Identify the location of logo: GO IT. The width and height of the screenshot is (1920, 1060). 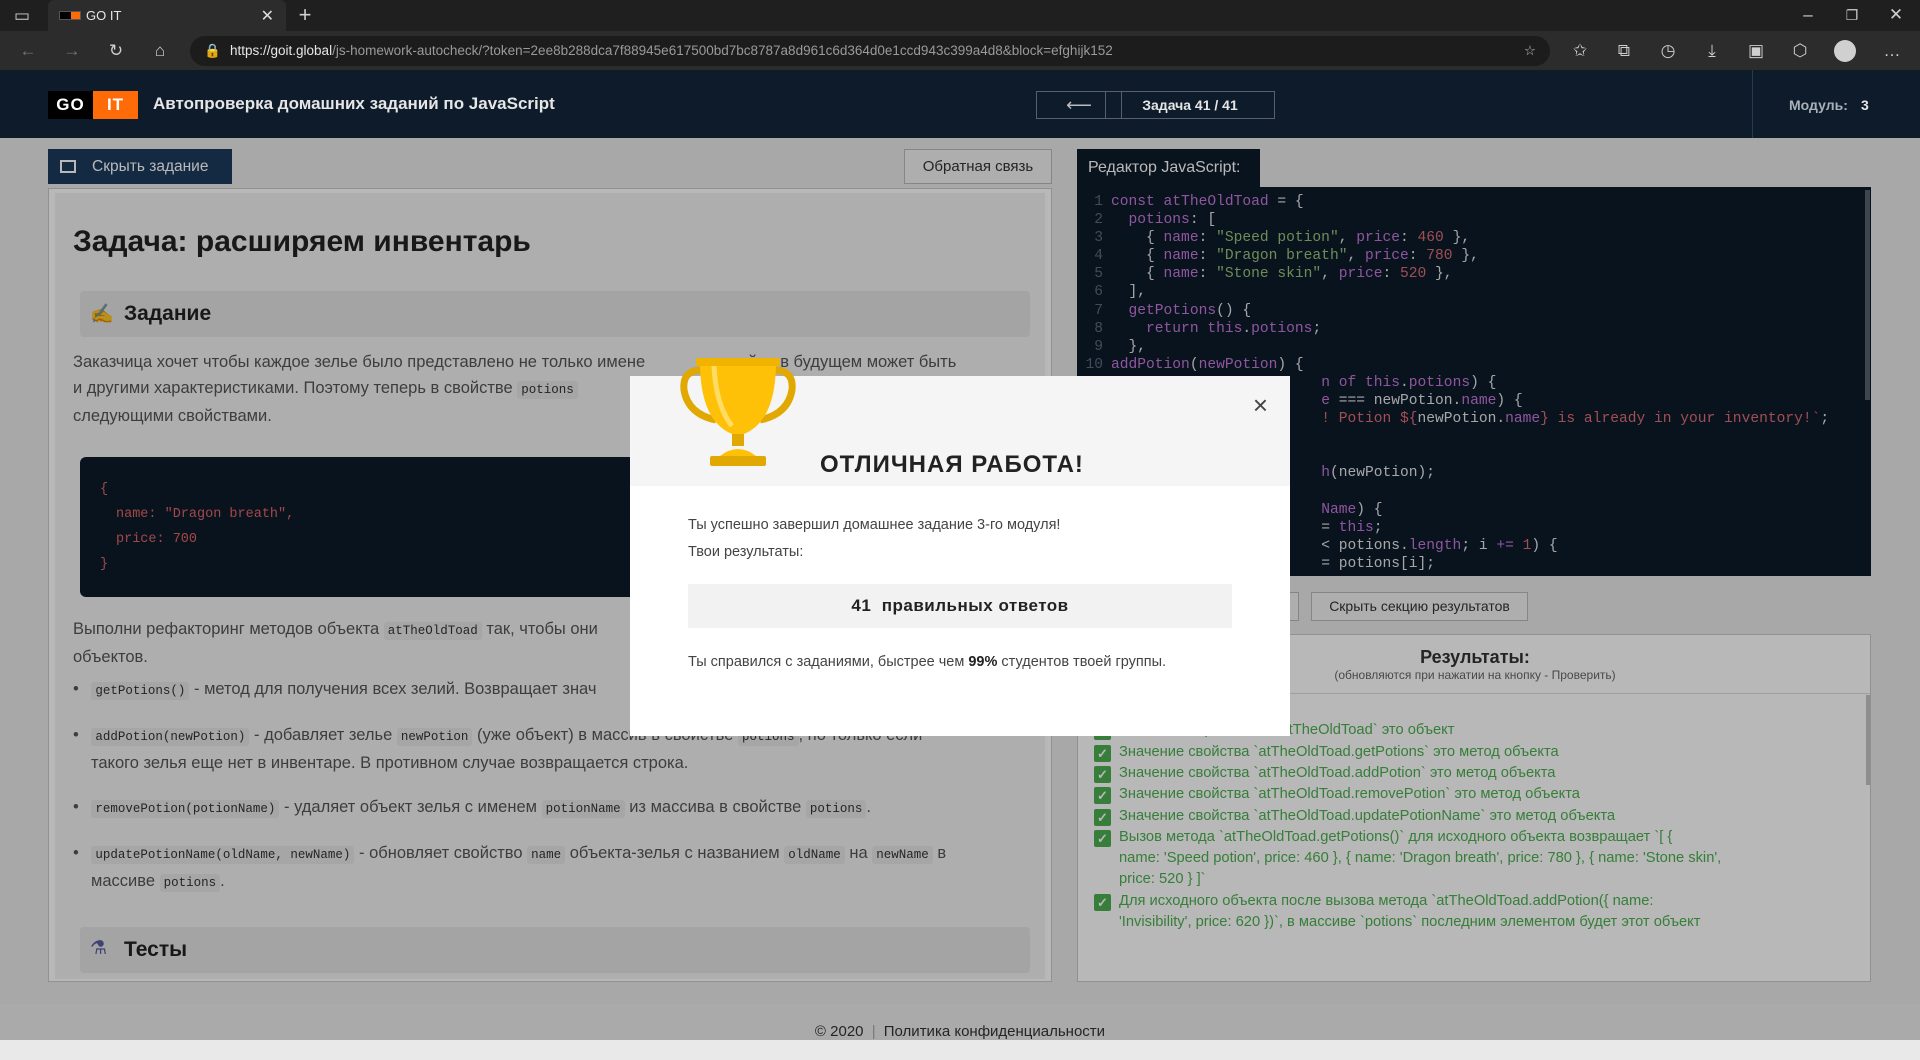
(93, 105).